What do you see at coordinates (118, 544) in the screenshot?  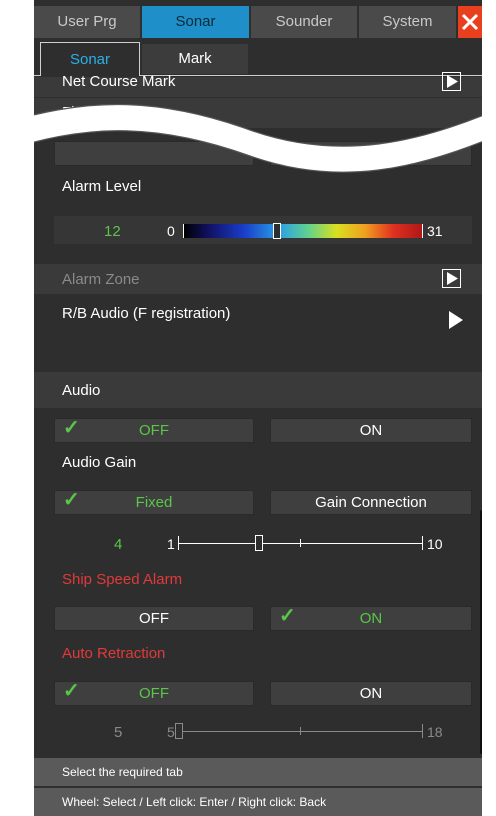 I see `audio-gain-value: 4` at bounding box center [118, 544].